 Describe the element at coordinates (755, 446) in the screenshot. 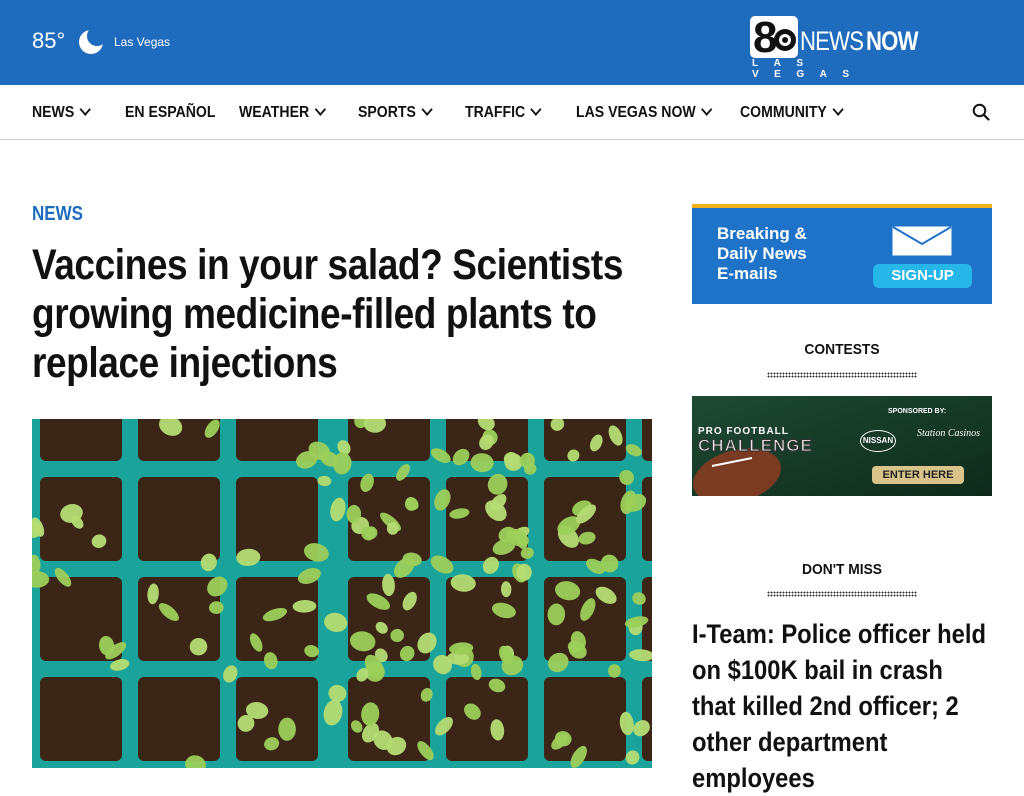

I see `contest-line2: CHALLENGE` at that location.